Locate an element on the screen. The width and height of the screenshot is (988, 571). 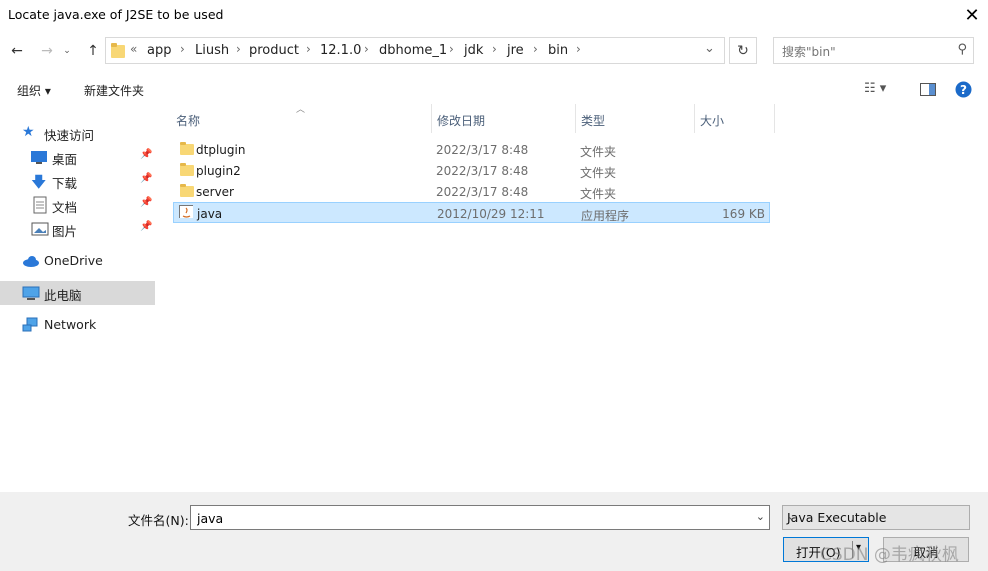
open-button: 打开(O) ▾ is located at coordinates (826, 549).